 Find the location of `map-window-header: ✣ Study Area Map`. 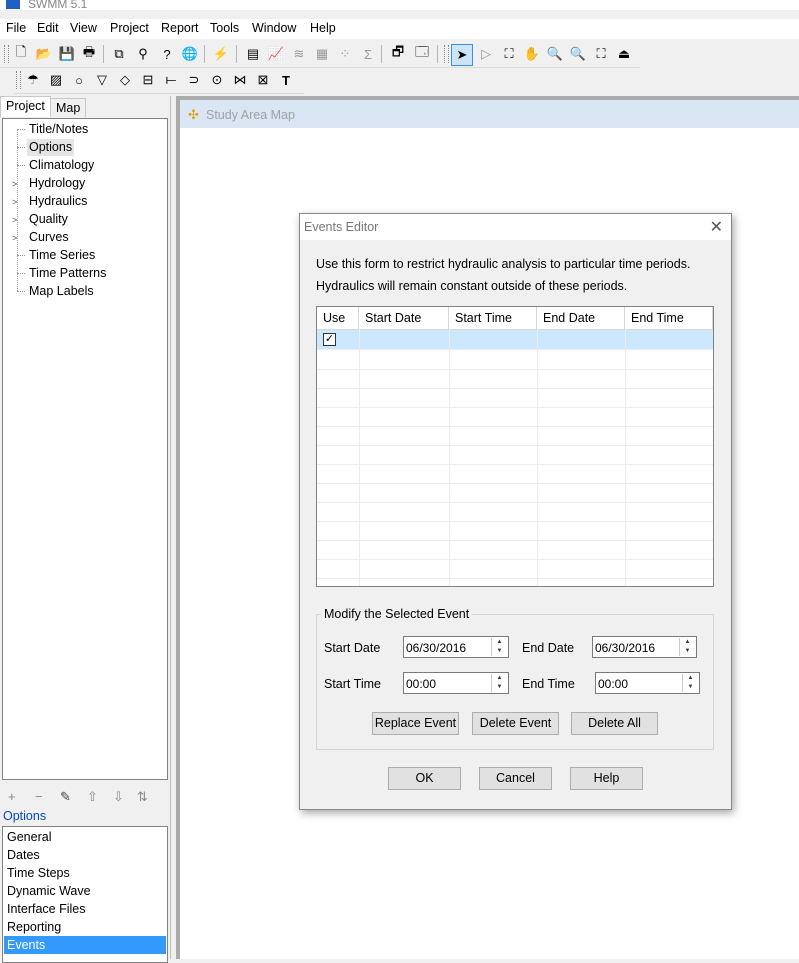

map-window-header: ✣ Study Area Map is located at coordinates (489, 114).